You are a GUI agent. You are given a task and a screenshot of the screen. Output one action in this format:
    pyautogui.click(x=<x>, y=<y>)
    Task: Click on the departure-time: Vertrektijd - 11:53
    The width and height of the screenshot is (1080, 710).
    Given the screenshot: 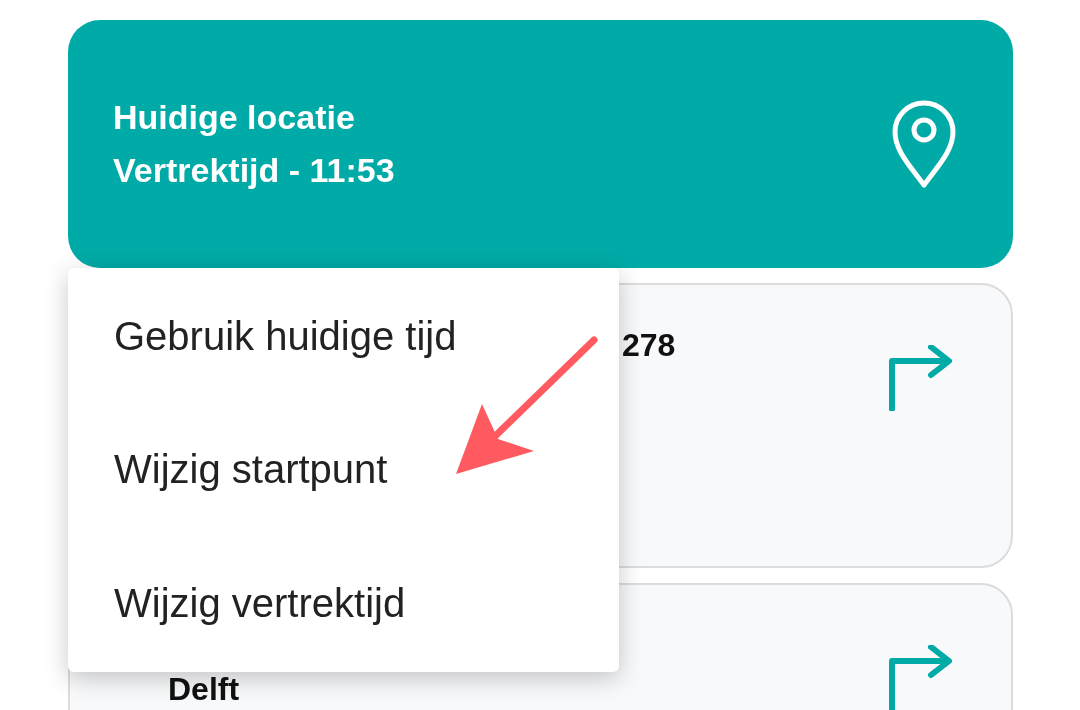 What is the action you would take?
    pyautogui.click(x=254, y=170)
    